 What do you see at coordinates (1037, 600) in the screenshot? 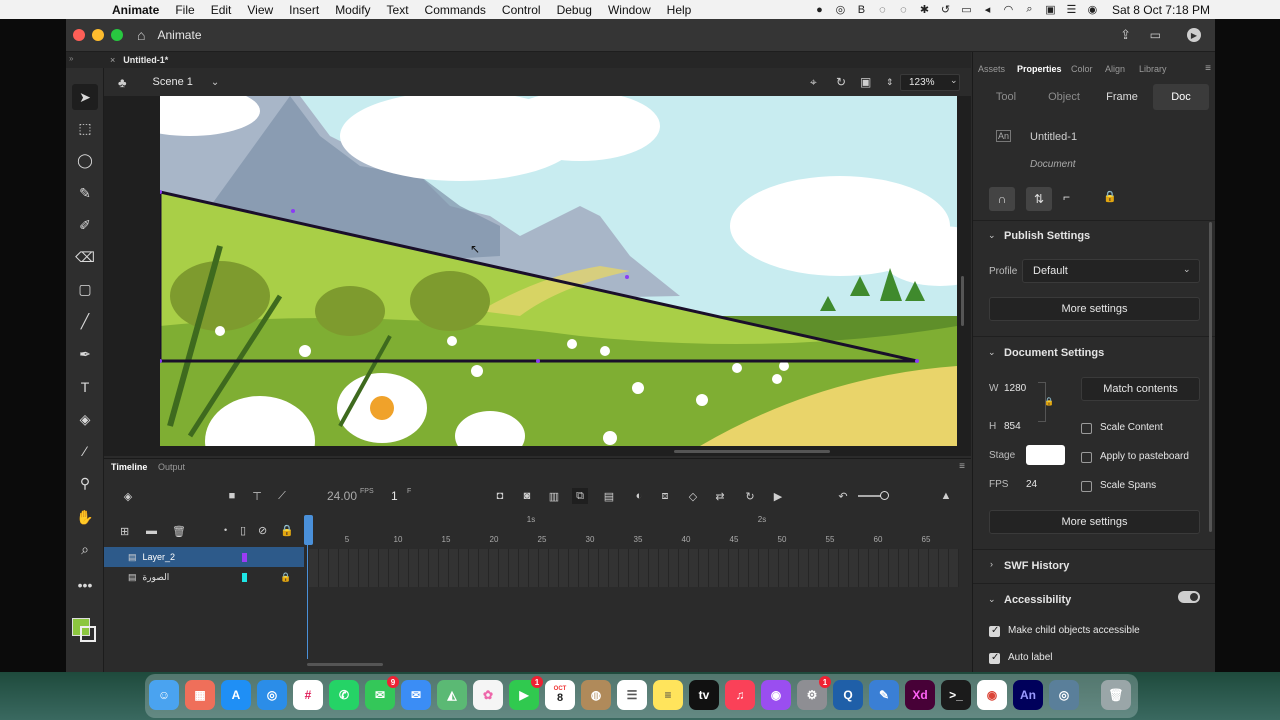
I see `accessibility-header: Accessibility` at bounding box center [1037, 600].